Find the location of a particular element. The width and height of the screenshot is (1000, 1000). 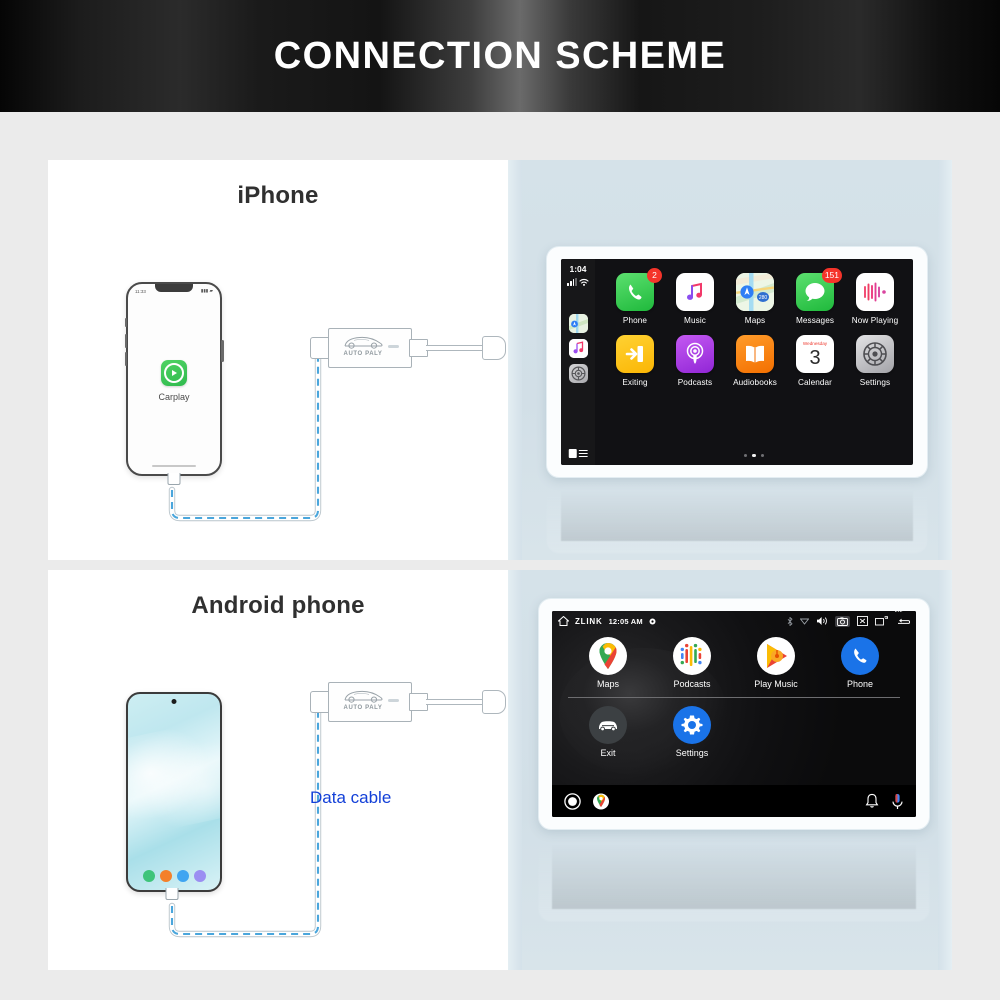

iphone-home-indicator is located at coordinates (174, 465).